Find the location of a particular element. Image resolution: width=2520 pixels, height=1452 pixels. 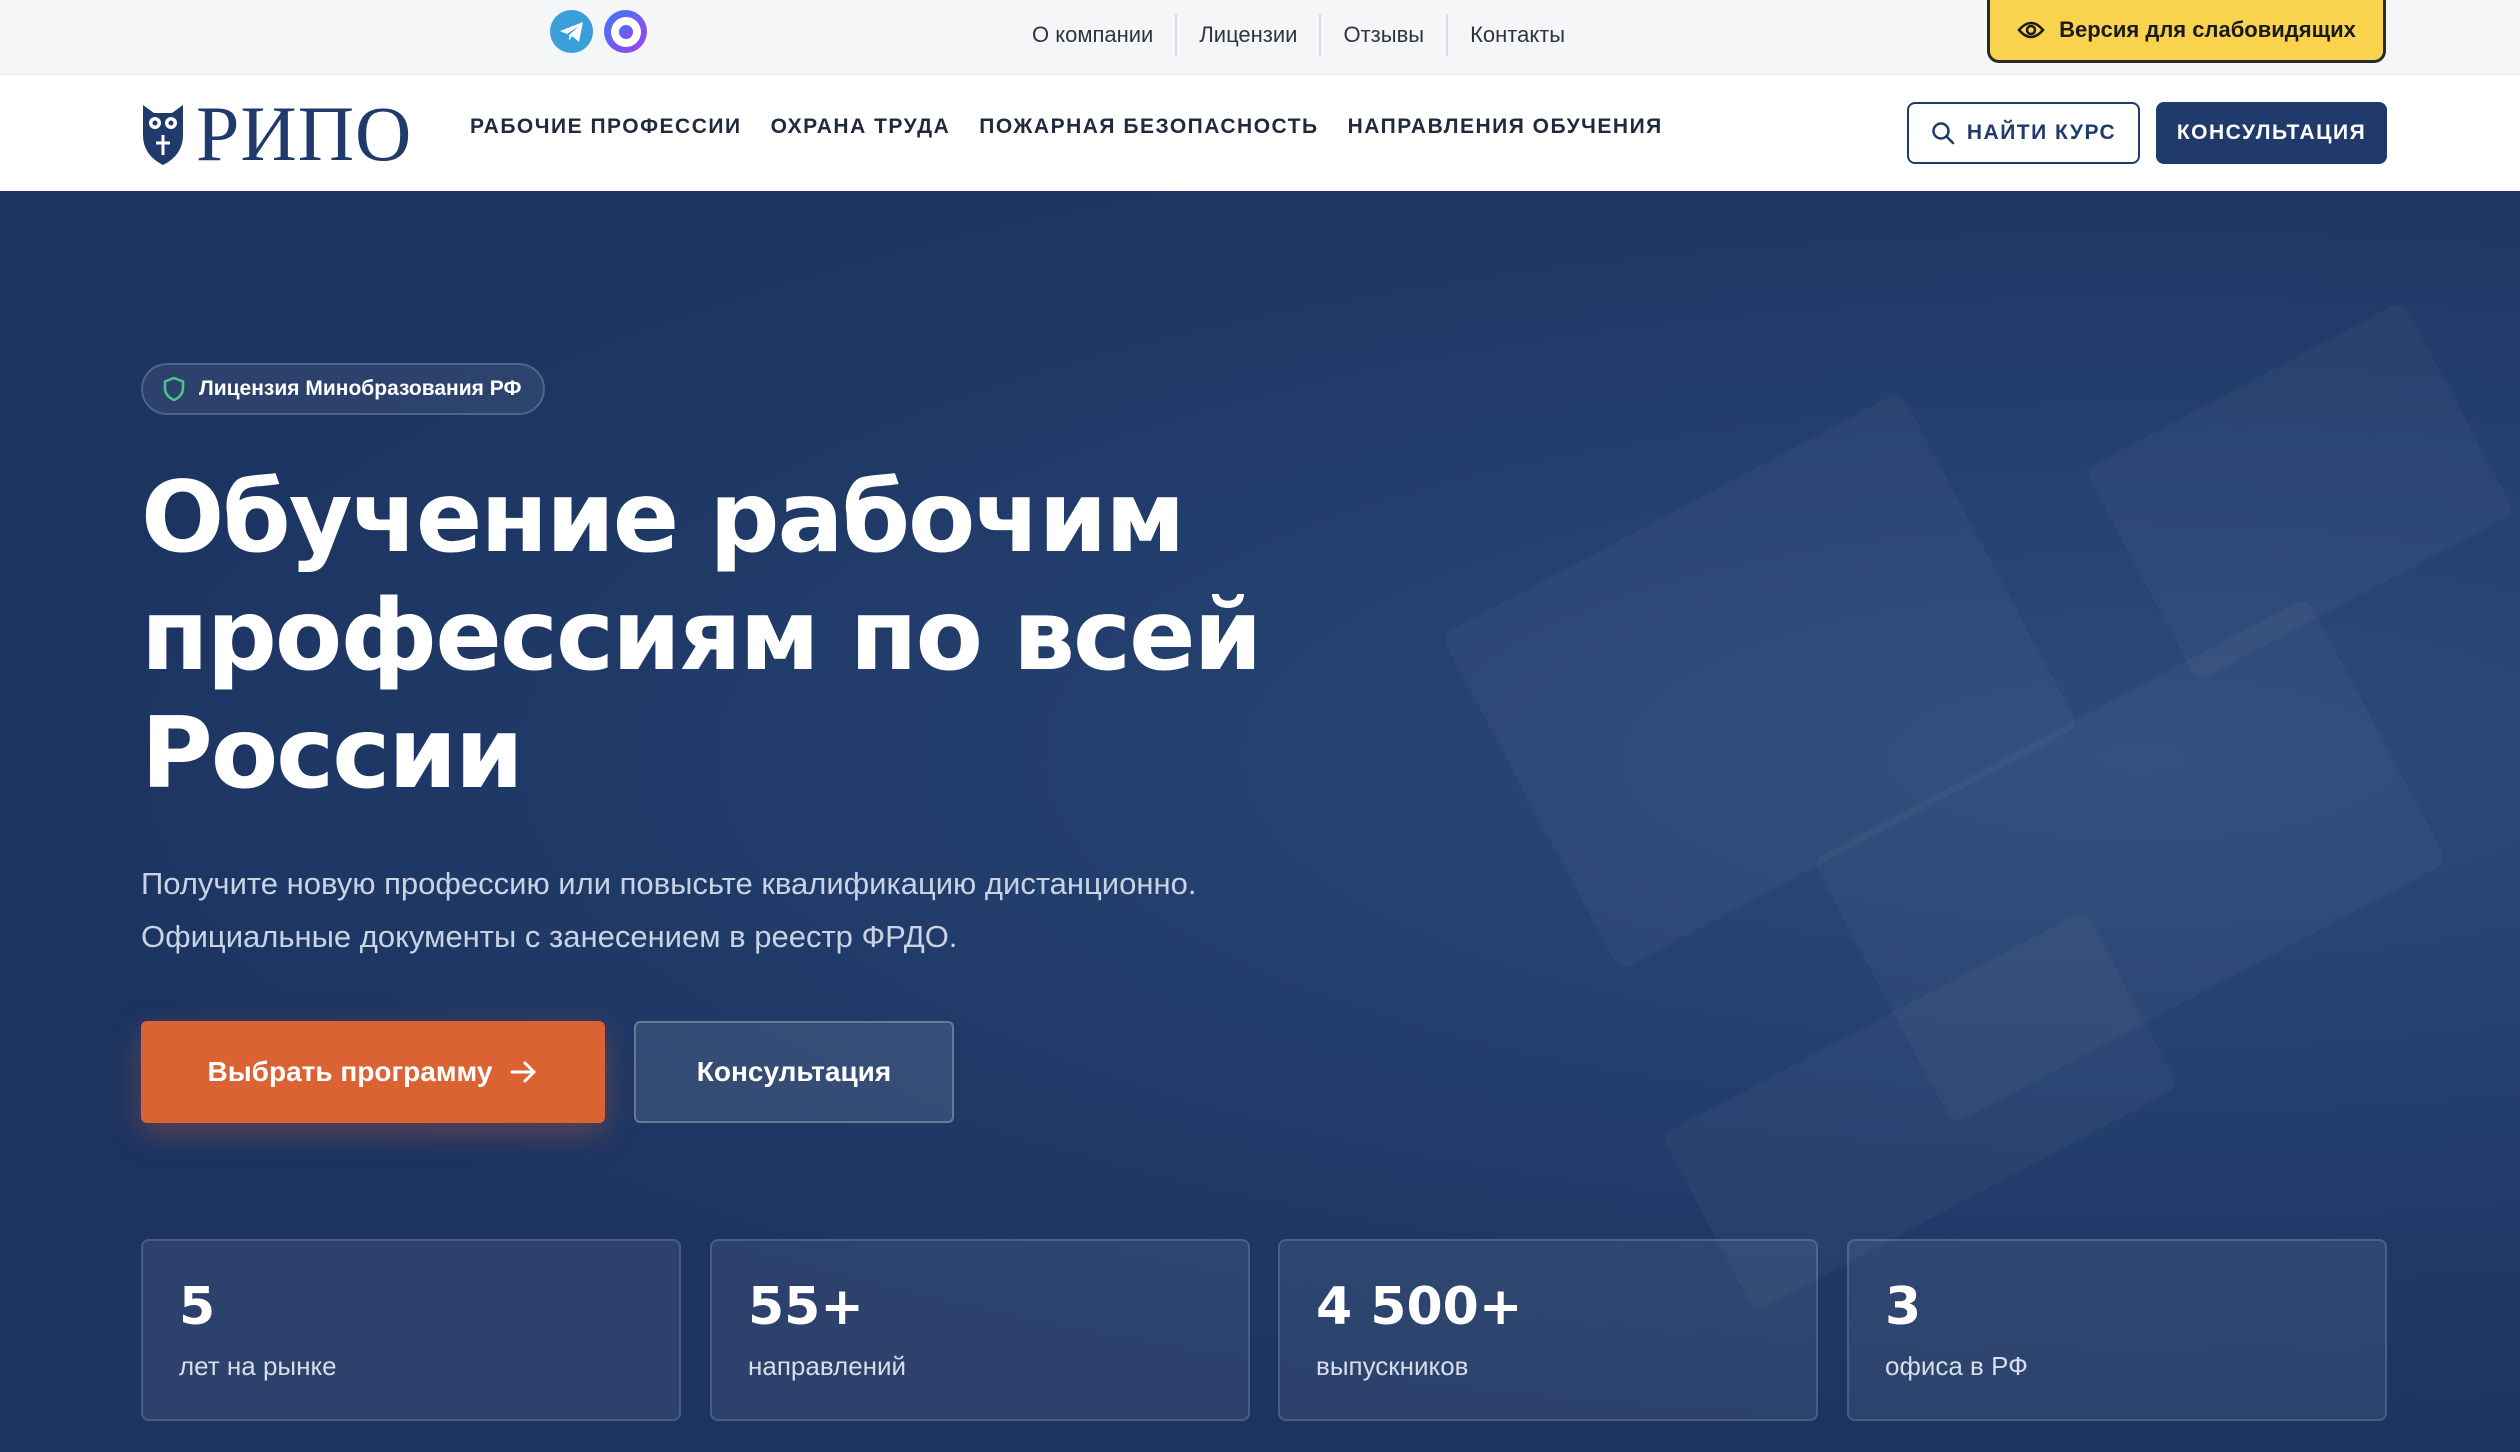

top-link-reviews: Отзывы is located at coordinates (1385, 35).